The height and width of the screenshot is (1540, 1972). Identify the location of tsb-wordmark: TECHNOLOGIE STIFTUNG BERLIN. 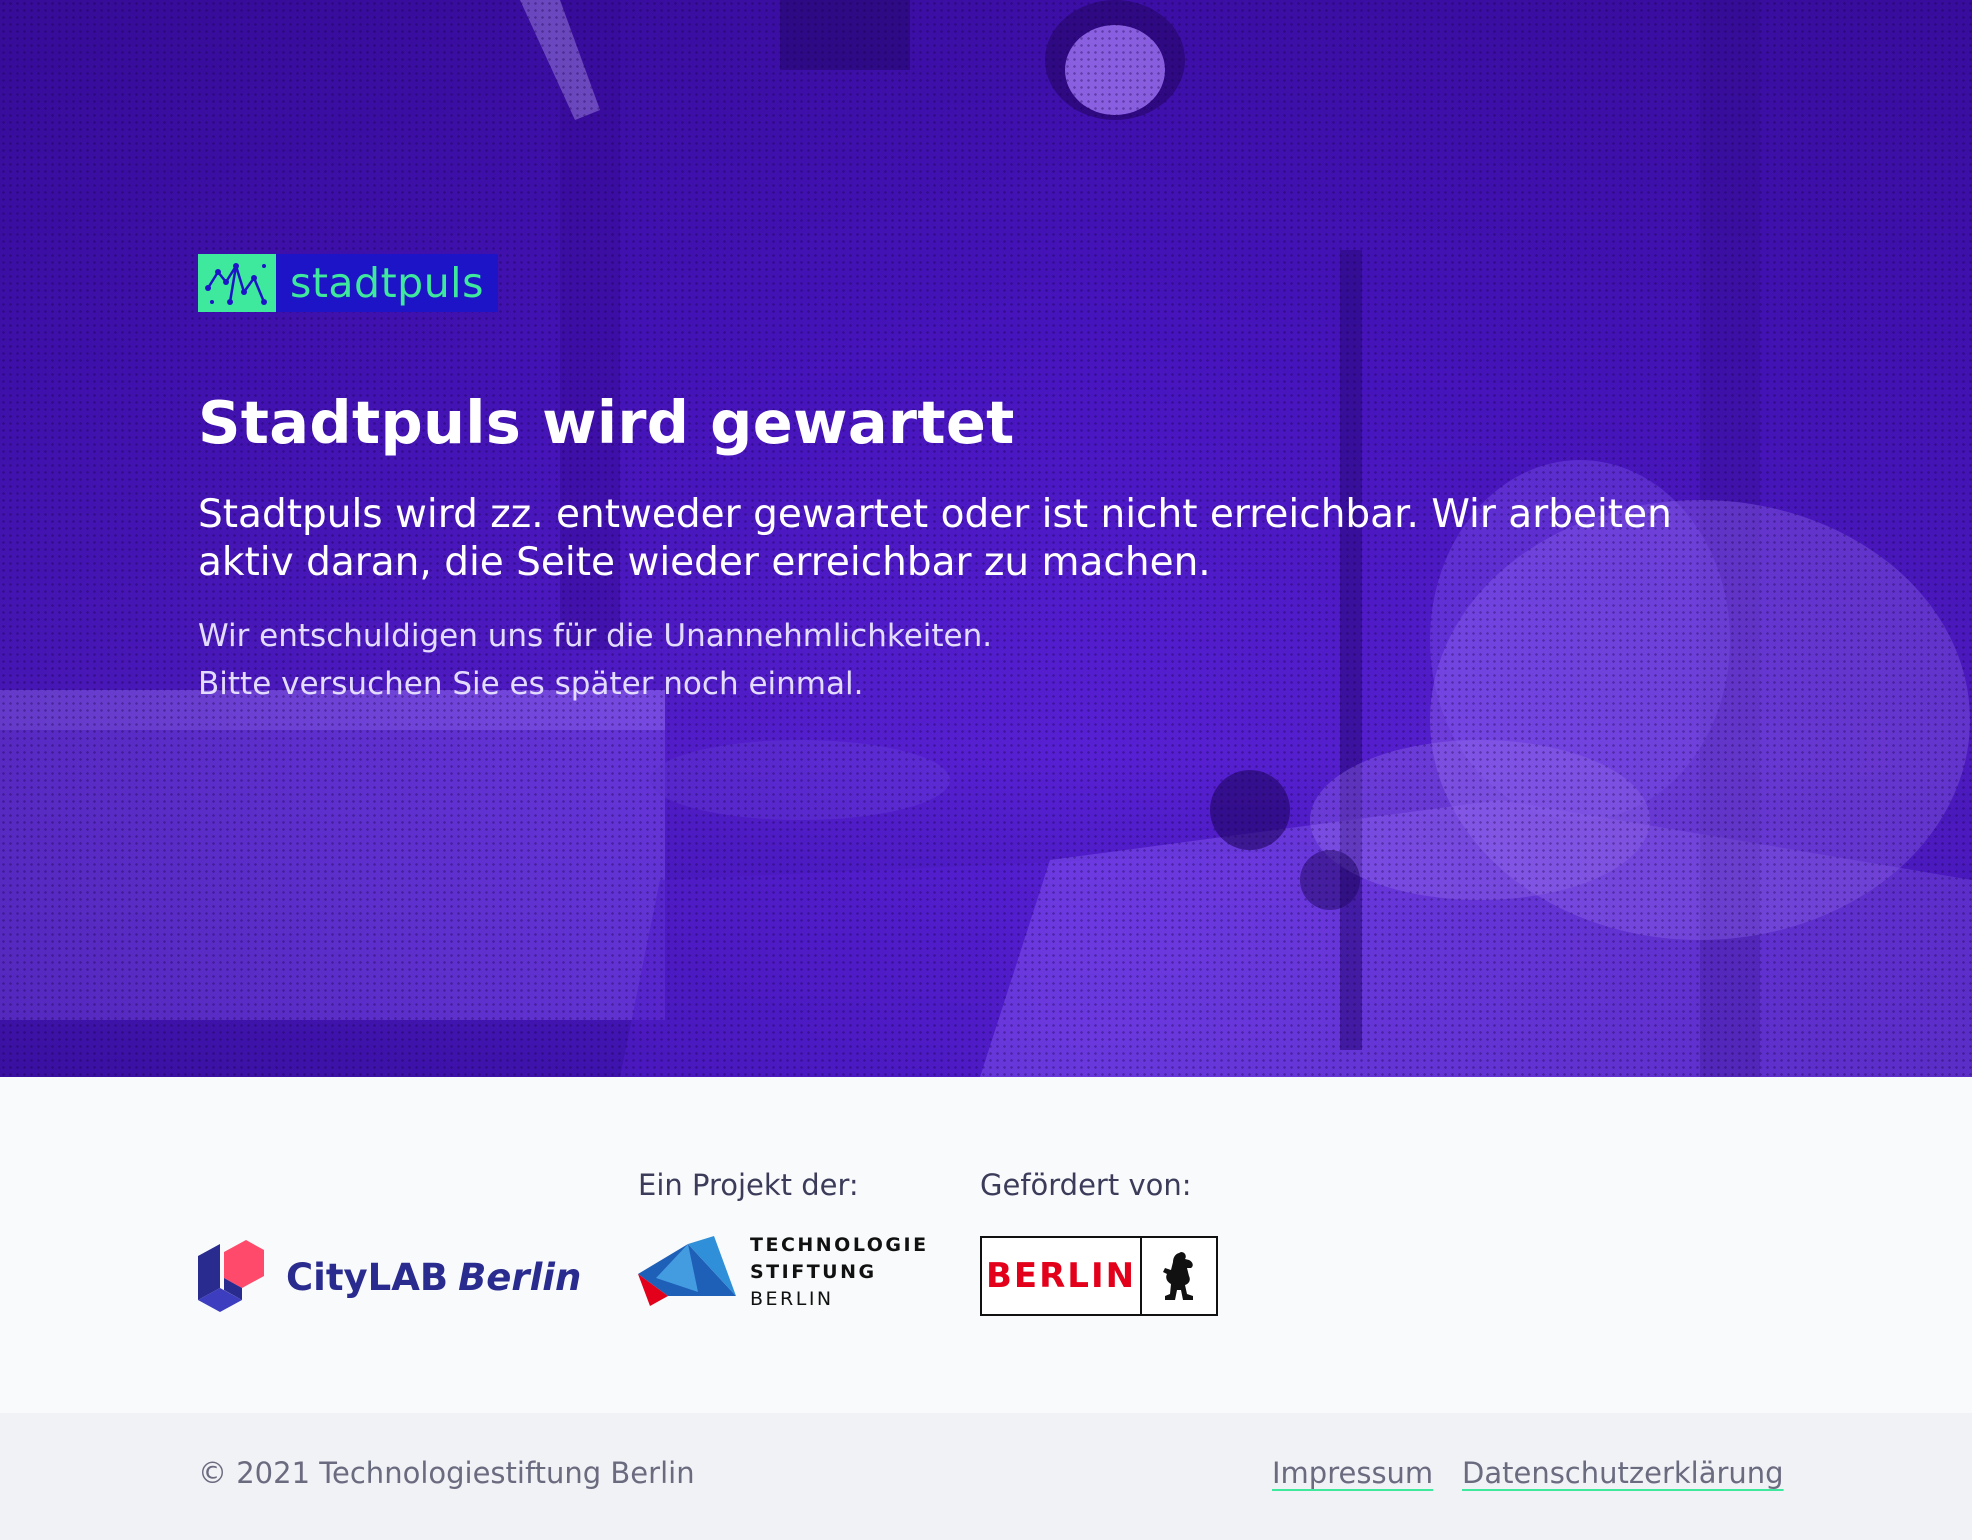
(839, 1272).